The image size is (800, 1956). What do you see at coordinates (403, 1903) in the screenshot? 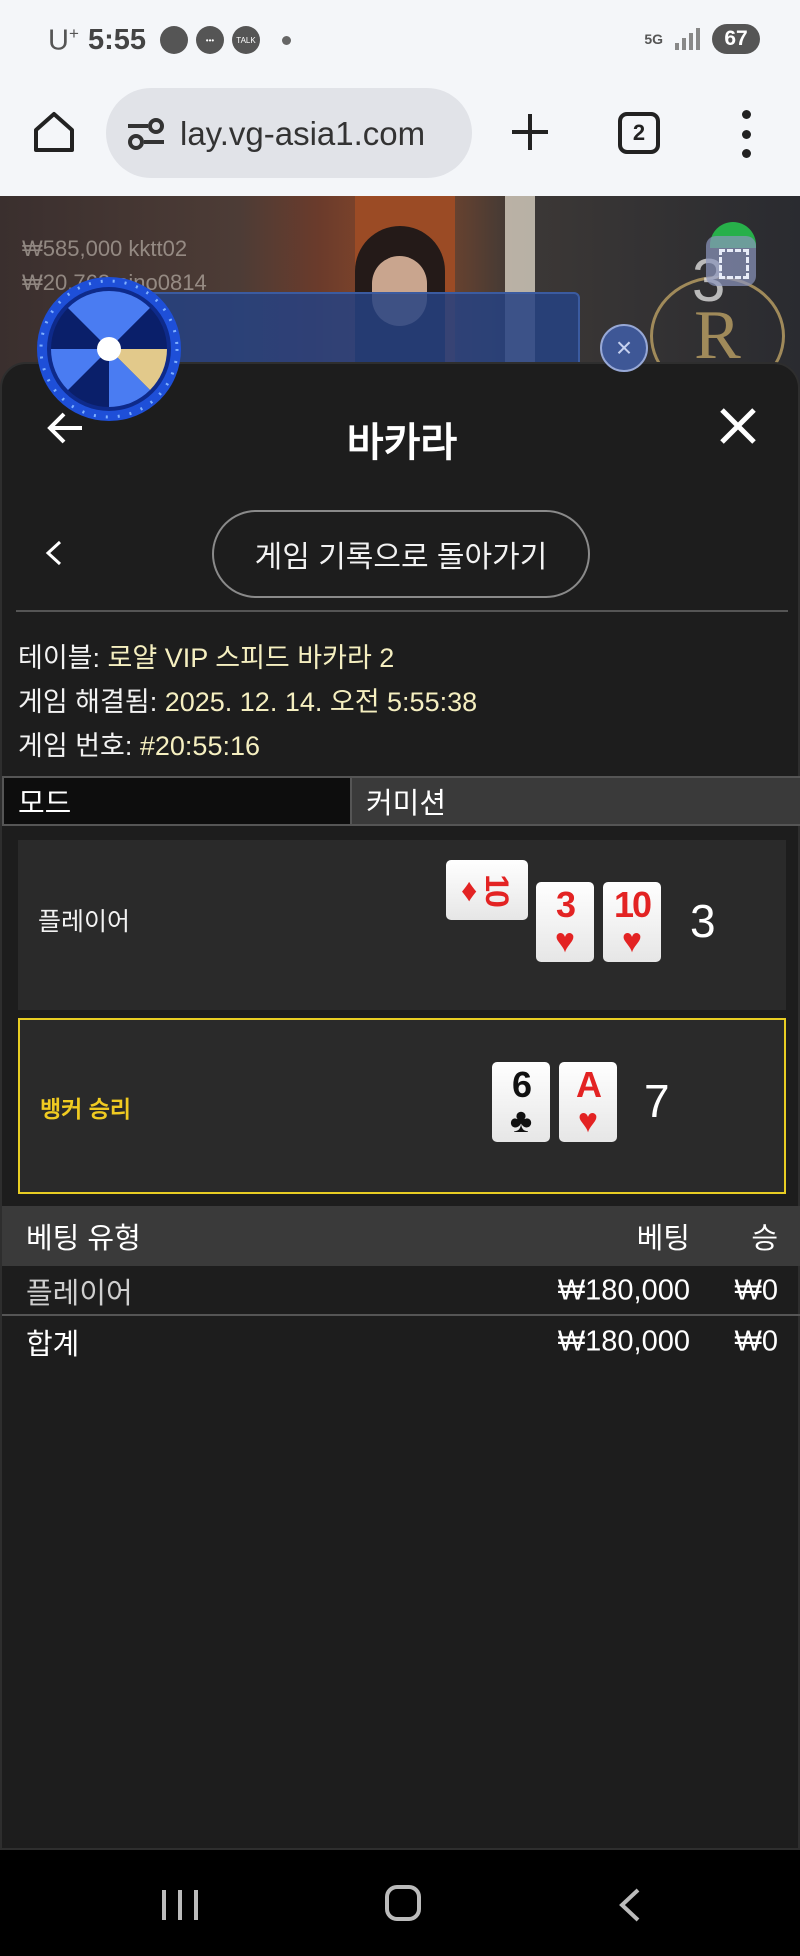
I see `home-nav-icon` at bounding box center [403, 1903].